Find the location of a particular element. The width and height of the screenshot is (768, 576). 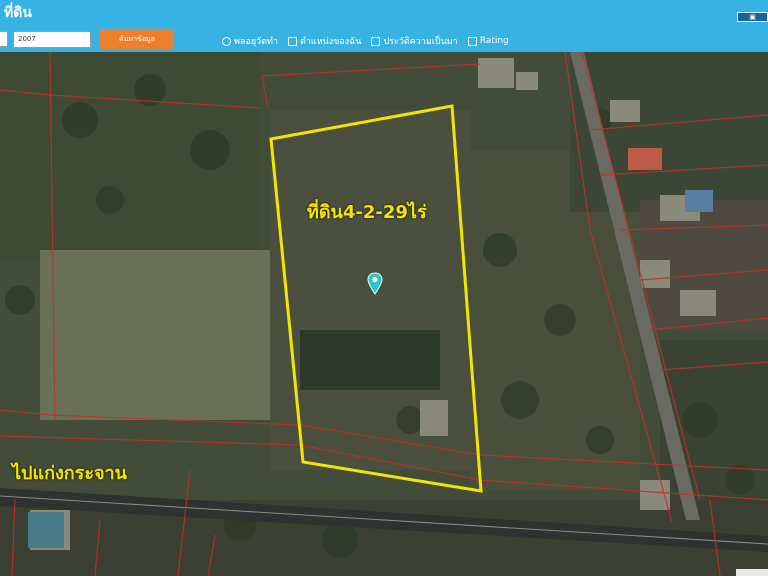

option-label: พลอยุวัตทำ is located at coordinates (256, 42).